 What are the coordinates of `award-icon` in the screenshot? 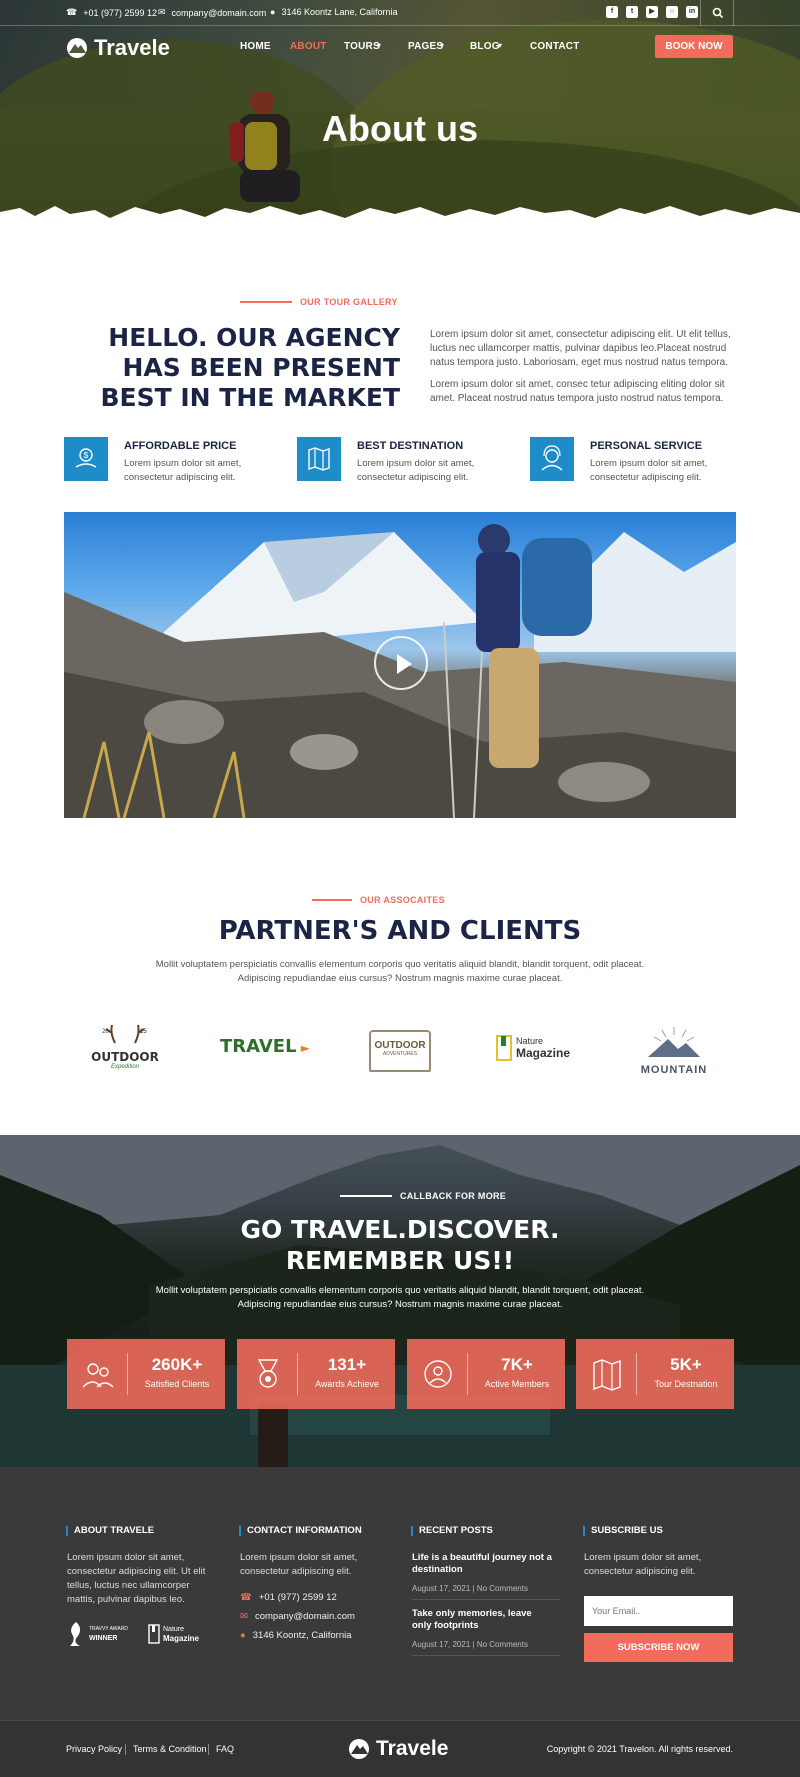 It's located at (268, 1373).